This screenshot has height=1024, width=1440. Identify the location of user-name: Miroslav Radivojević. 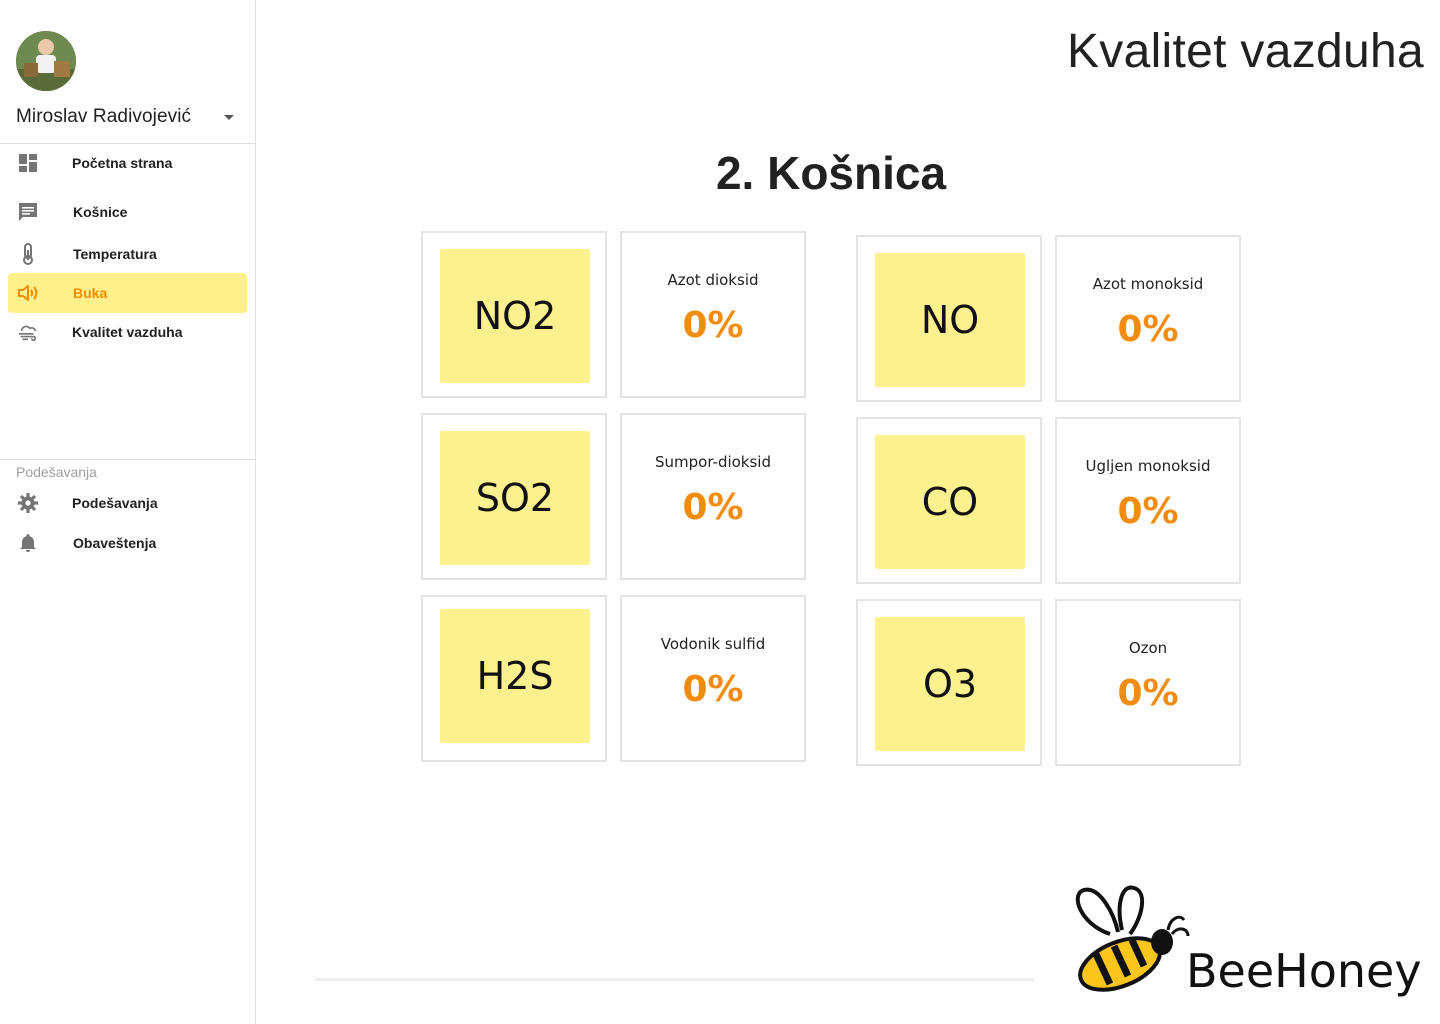
(104, 116).